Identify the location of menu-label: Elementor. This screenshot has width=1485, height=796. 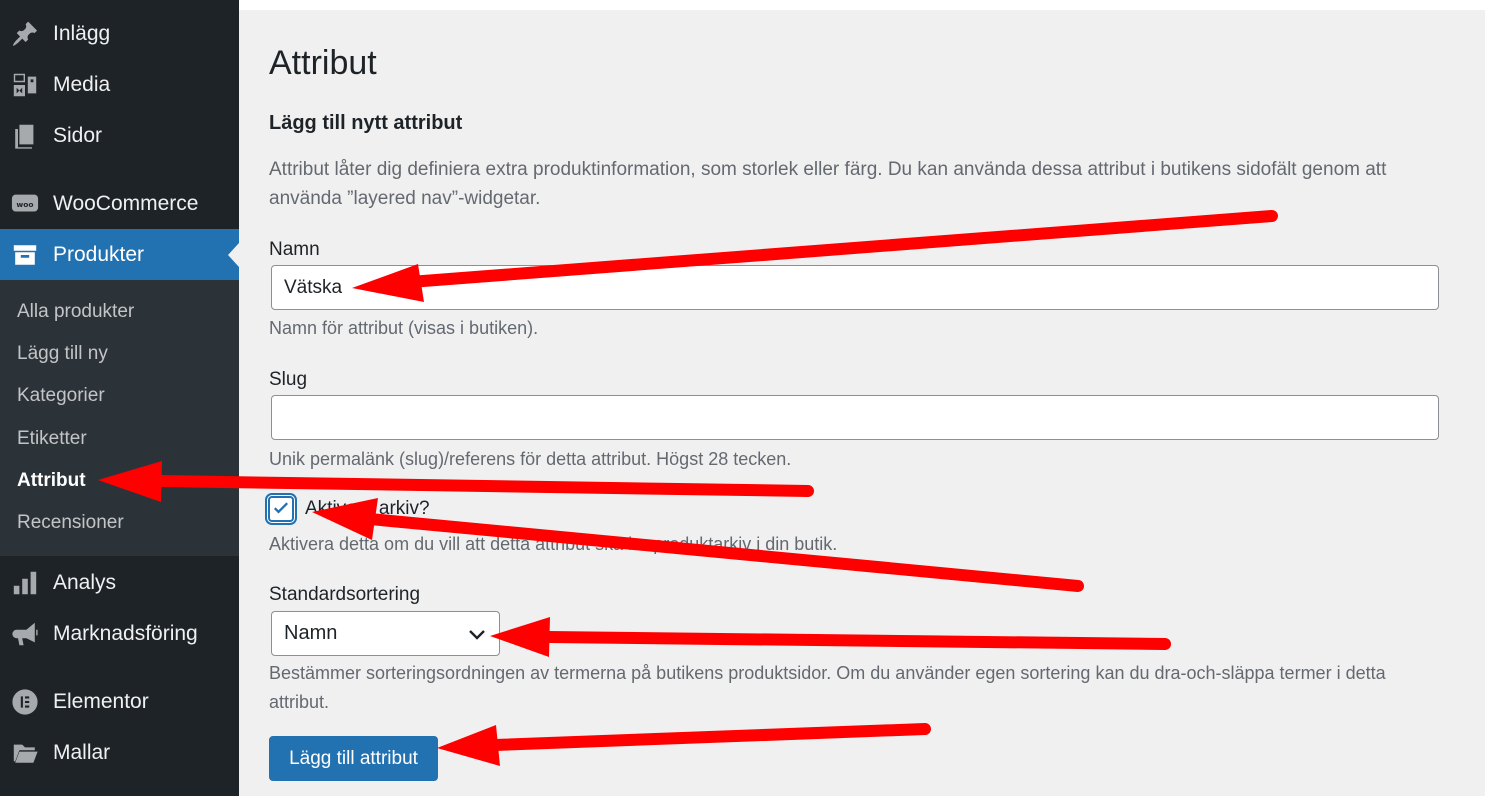
(101, 701).